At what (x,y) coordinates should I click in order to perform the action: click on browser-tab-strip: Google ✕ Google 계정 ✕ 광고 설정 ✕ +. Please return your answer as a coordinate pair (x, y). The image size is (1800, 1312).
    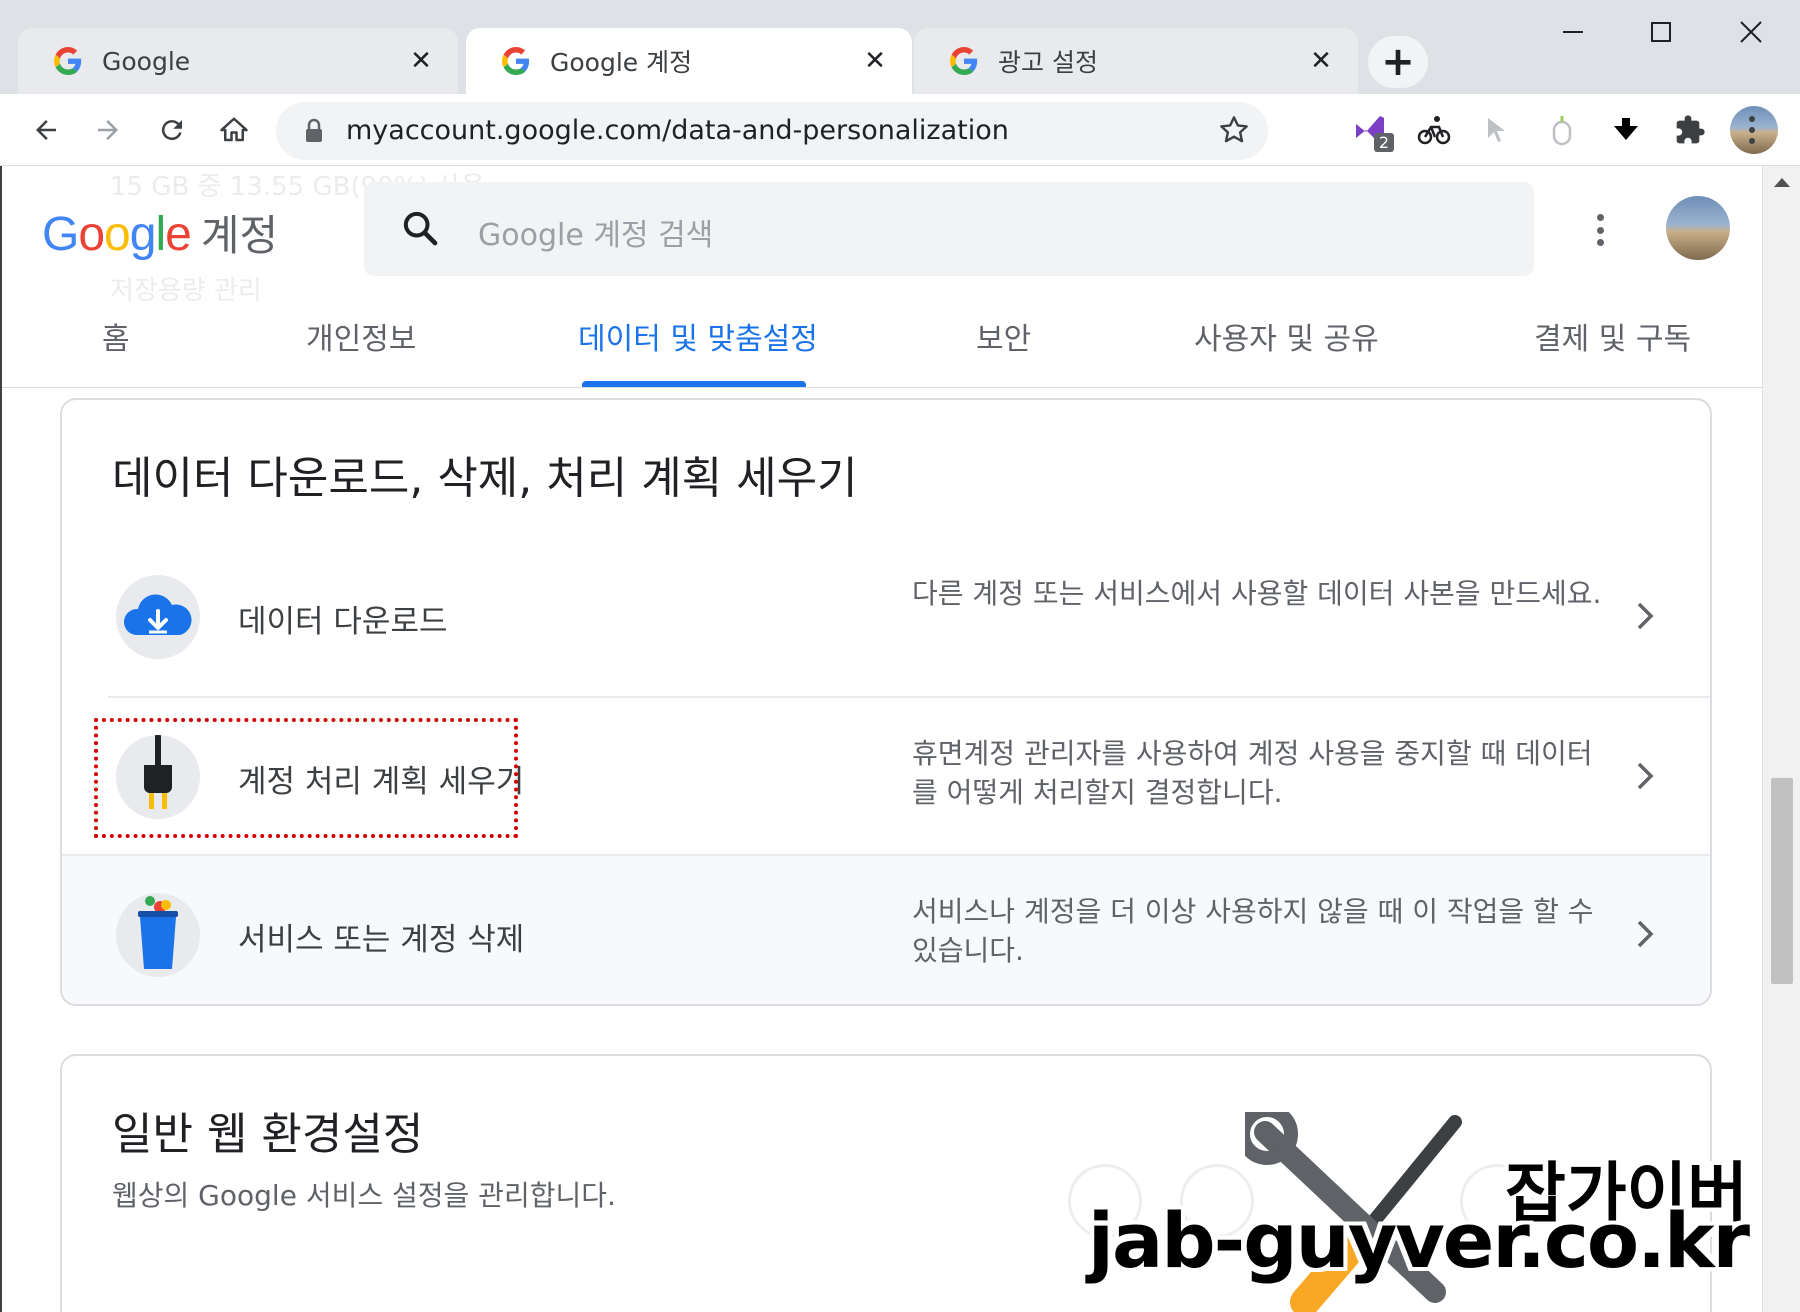
    Looking at the image, I should click on (900, 47).